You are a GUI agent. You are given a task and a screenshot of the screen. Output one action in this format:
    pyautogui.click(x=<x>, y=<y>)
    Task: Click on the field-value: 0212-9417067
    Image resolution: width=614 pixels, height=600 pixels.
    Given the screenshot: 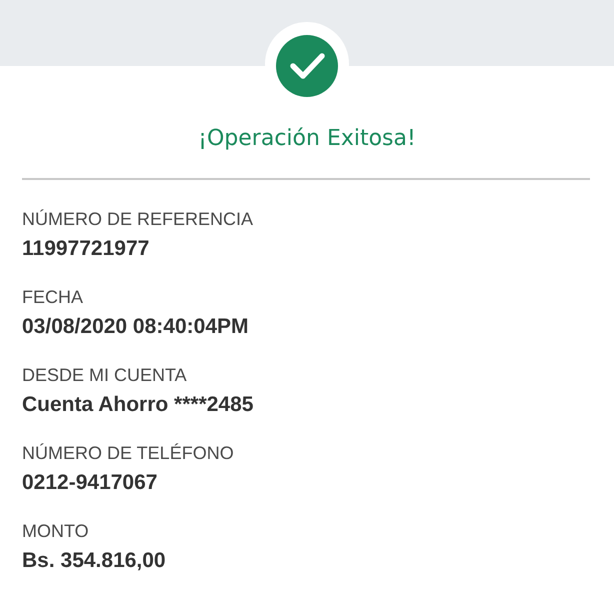 What is the action you would take?
    pyautogui.click(x=90, y=483)
    